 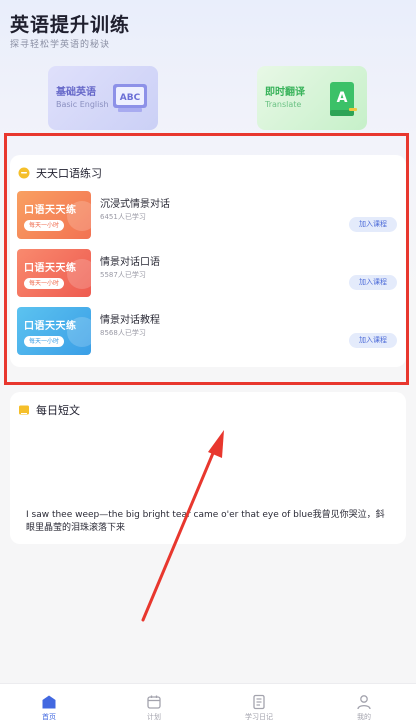 I want to click on notebook-icon, so click(x=259, y=702).